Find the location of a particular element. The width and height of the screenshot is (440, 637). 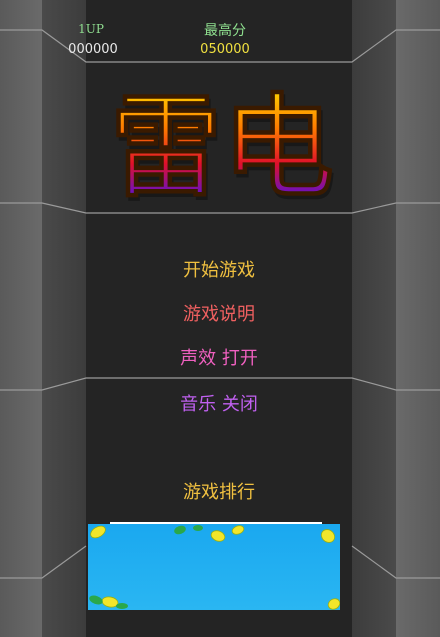

hiscore-value: 050000 is located at coordinates (225, 49).